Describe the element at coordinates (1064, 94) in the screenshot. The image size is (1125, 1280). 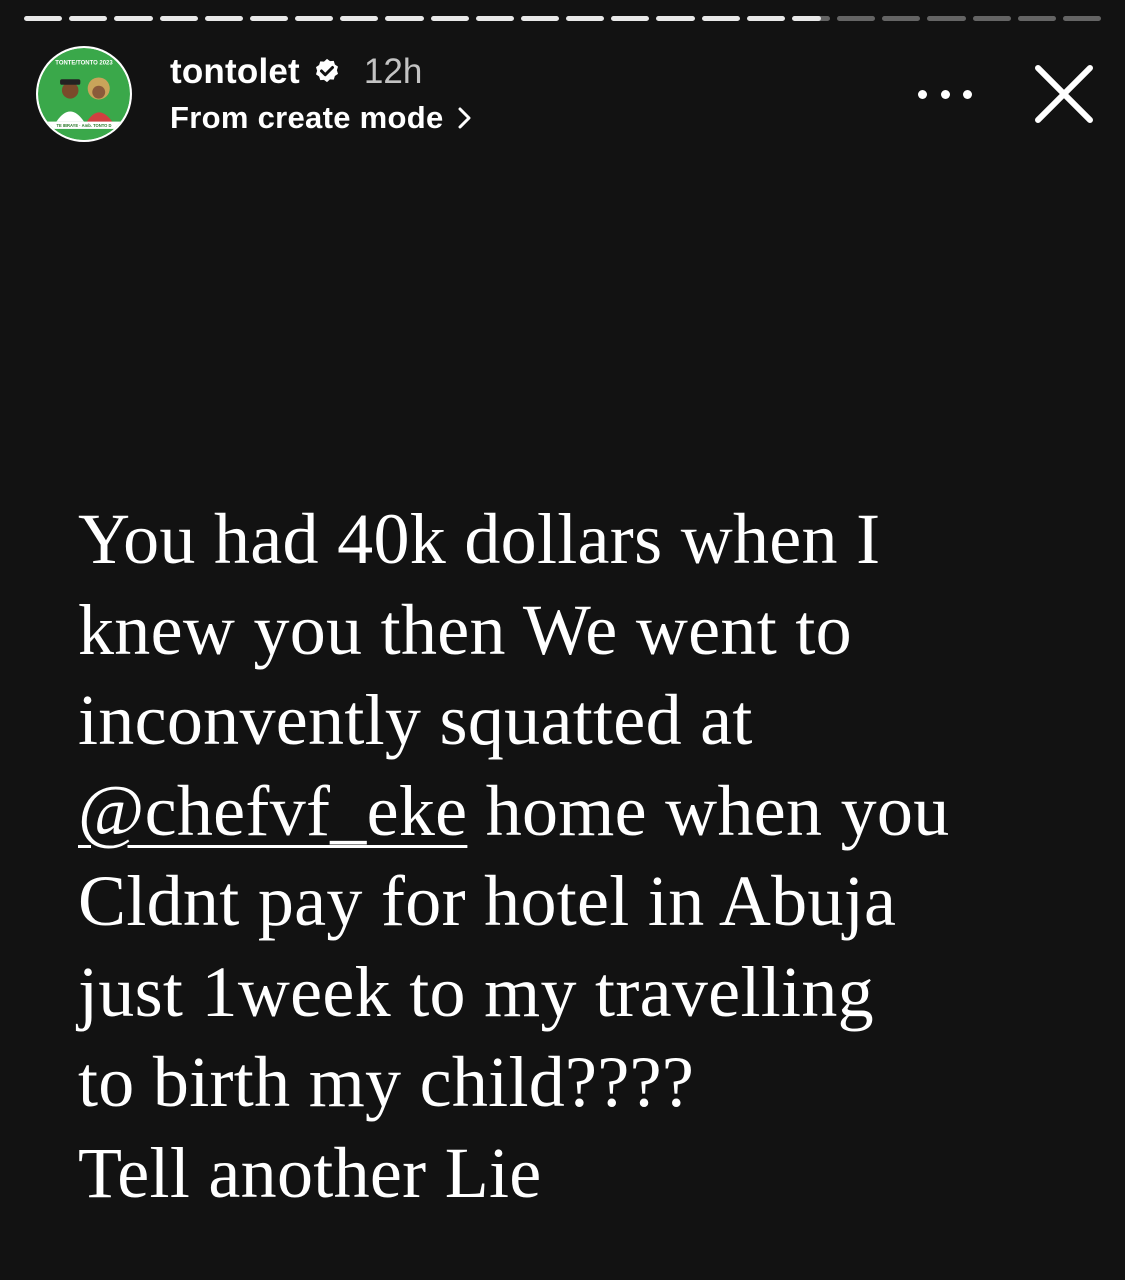
I see `close-icon` at that location.